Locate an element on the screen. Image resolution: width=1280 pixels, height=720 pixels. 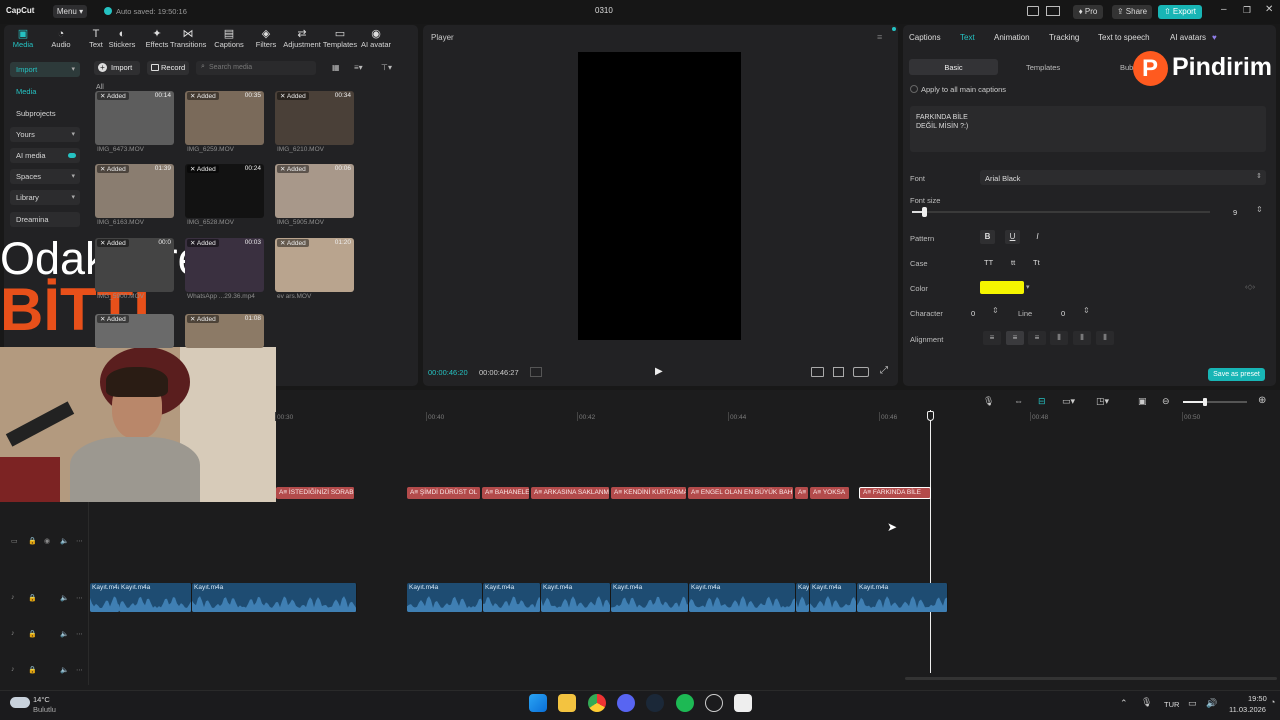
start-menu-icon is located at coordinates (538, 703).